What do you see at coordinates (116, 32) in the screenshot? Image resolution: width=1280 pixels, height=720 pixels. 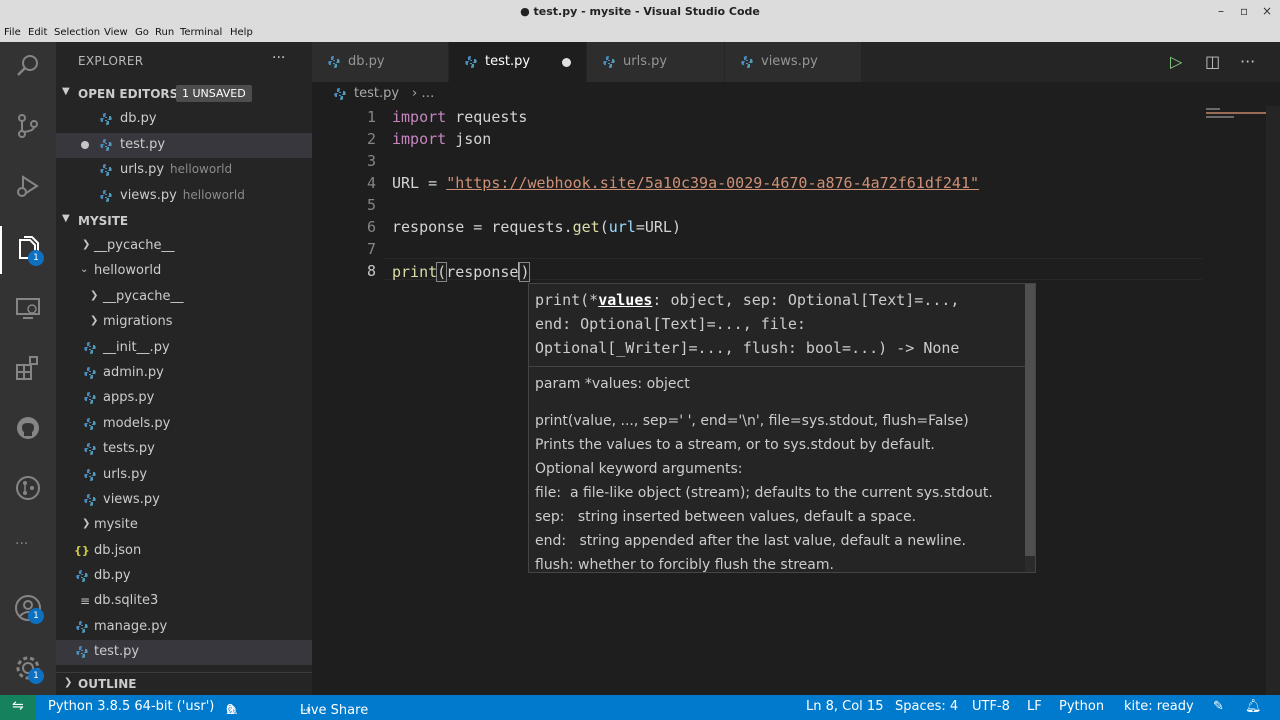 I see `menu-view: View` at bounding box center [116, 32].